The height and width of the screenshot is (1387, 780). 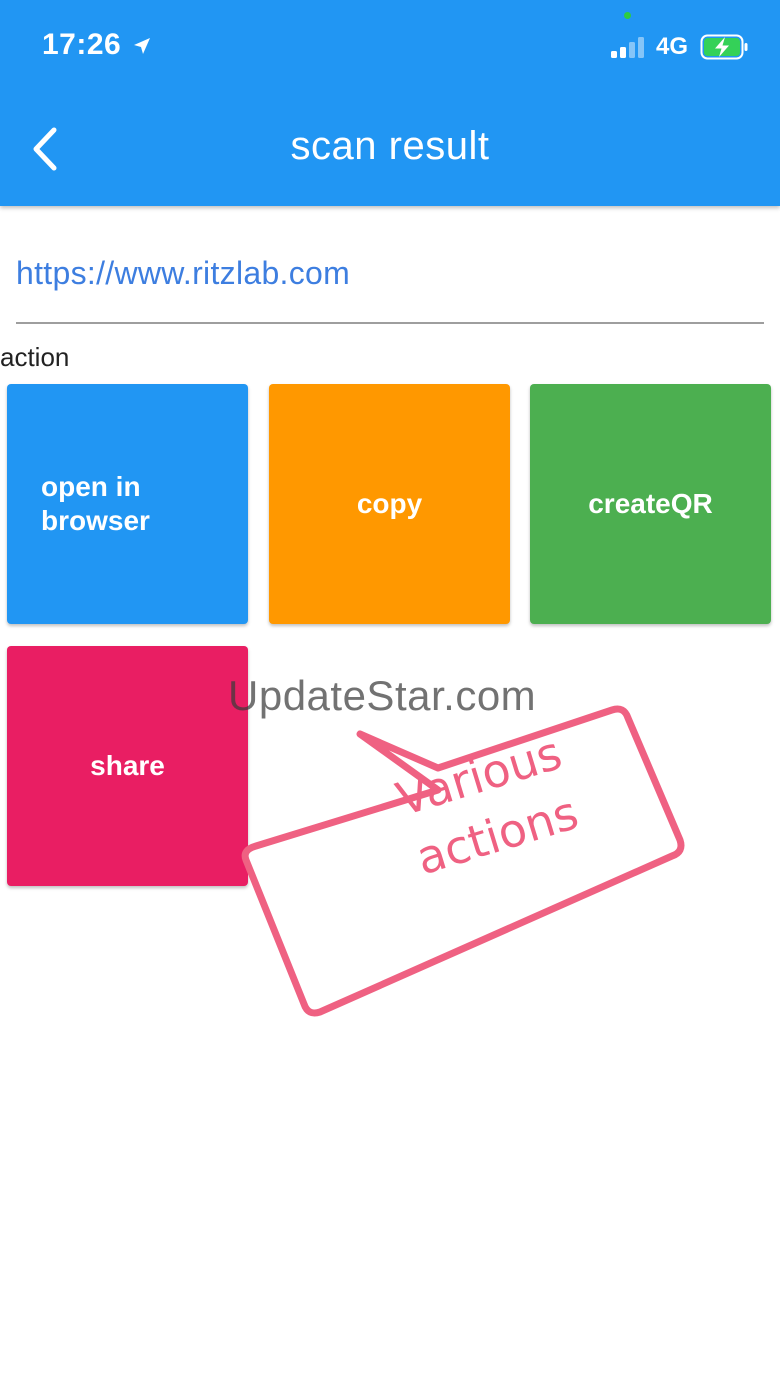 I want to click on open-in-browser-button: open in browser, so click(x=127, y=504).